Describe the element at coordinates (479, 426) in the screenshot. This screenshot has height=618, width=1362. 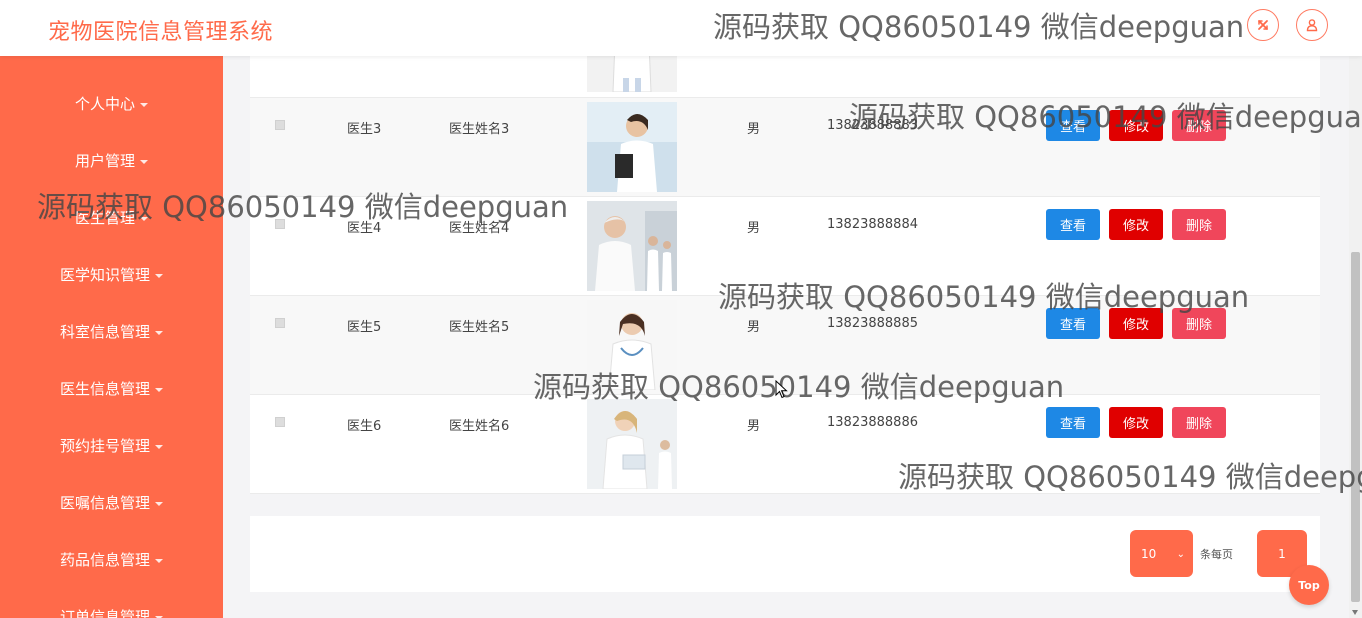
I see `doctor-name: 医生姓名6` at that location.